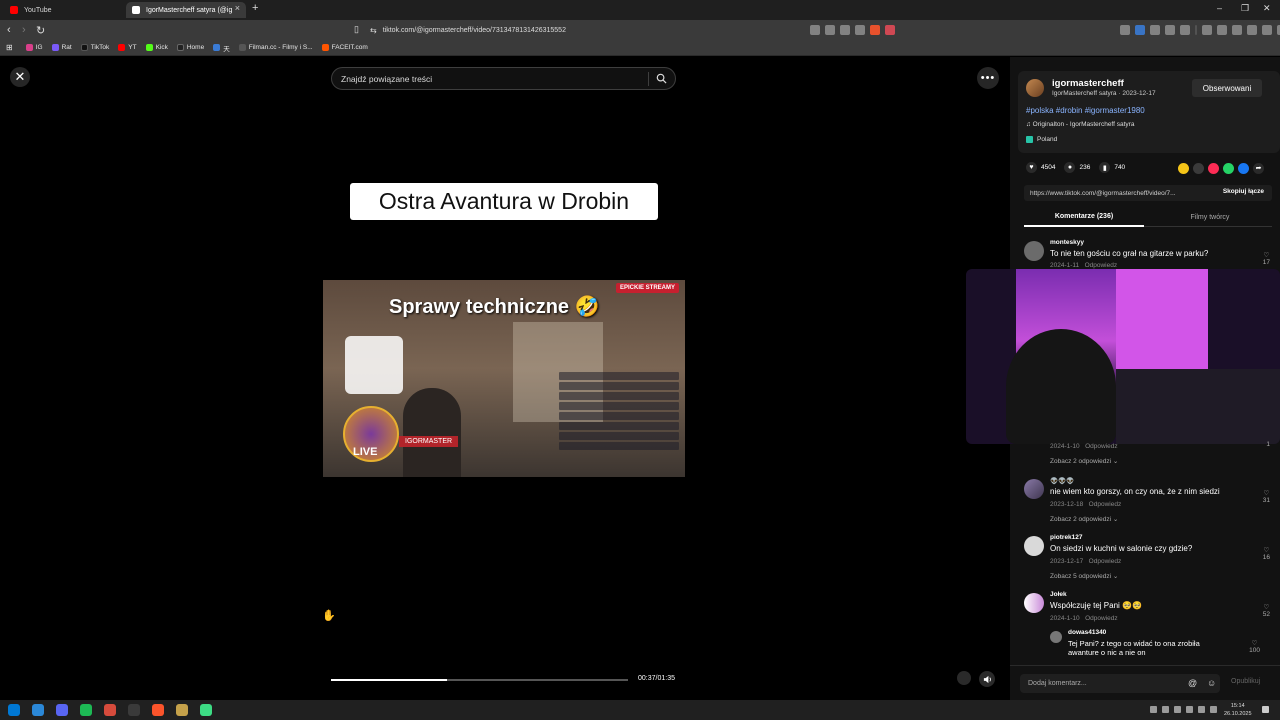  What do you see at coordinates (1213, 709) in the screenshot?
I see `volume-tray-icon` at bounding box center [1213, 709].